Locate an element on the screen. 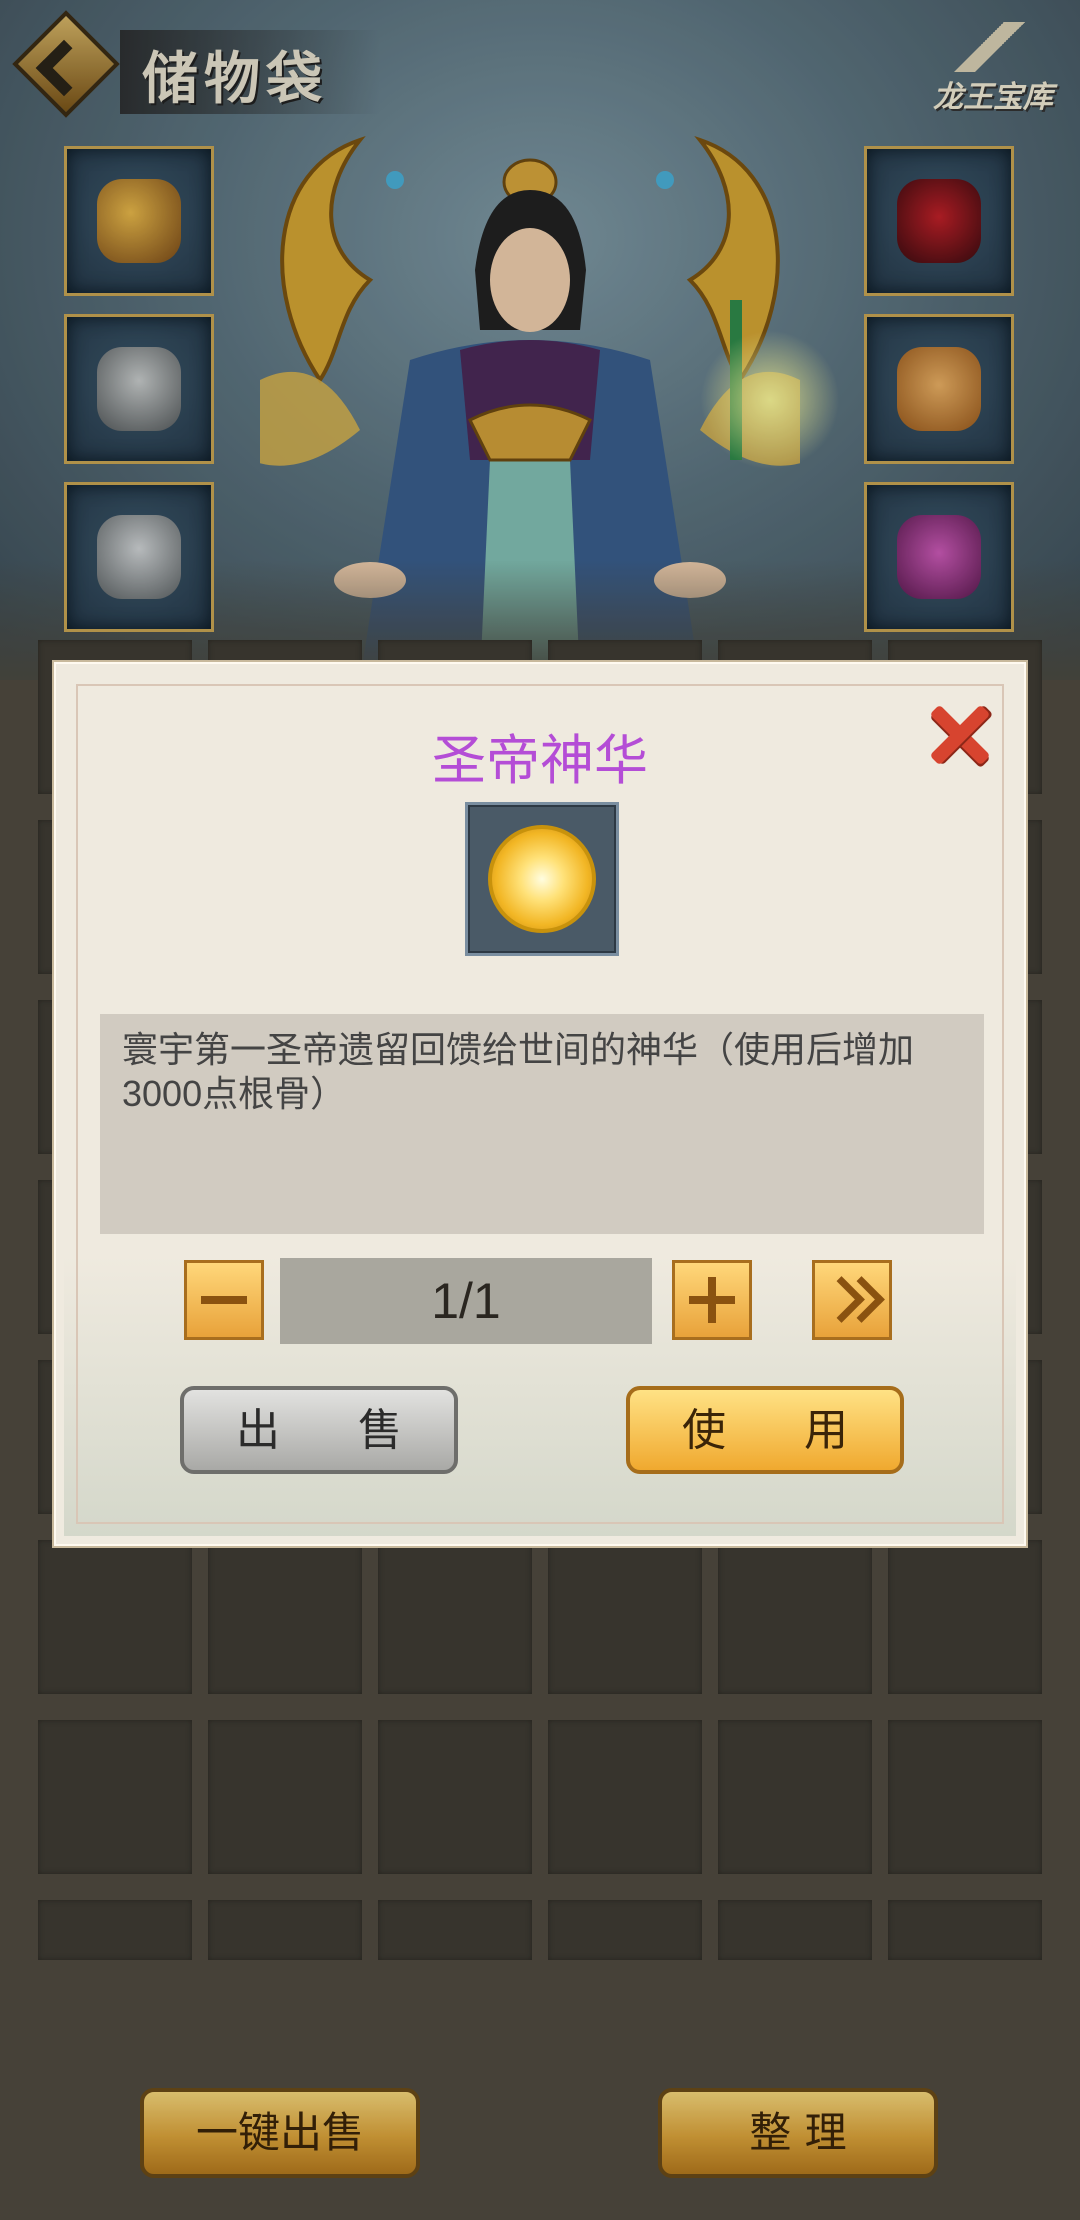 The image size is (1080, 2220). item-icon-slot is located at coordinates (542, 879).